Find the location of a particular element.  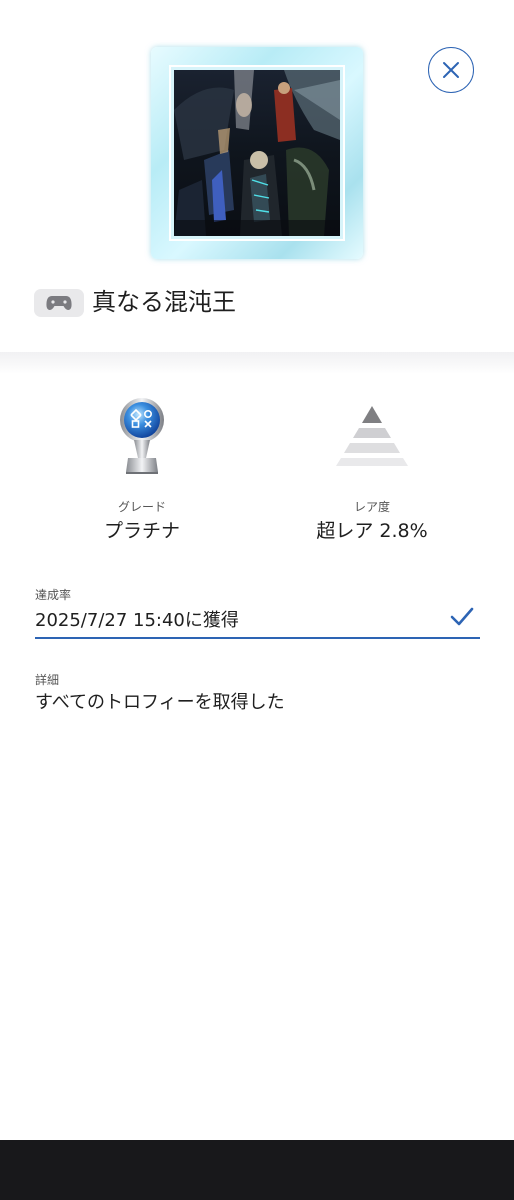

rarity-value: 超レア 2.8% is located at coordinates (372, 531).